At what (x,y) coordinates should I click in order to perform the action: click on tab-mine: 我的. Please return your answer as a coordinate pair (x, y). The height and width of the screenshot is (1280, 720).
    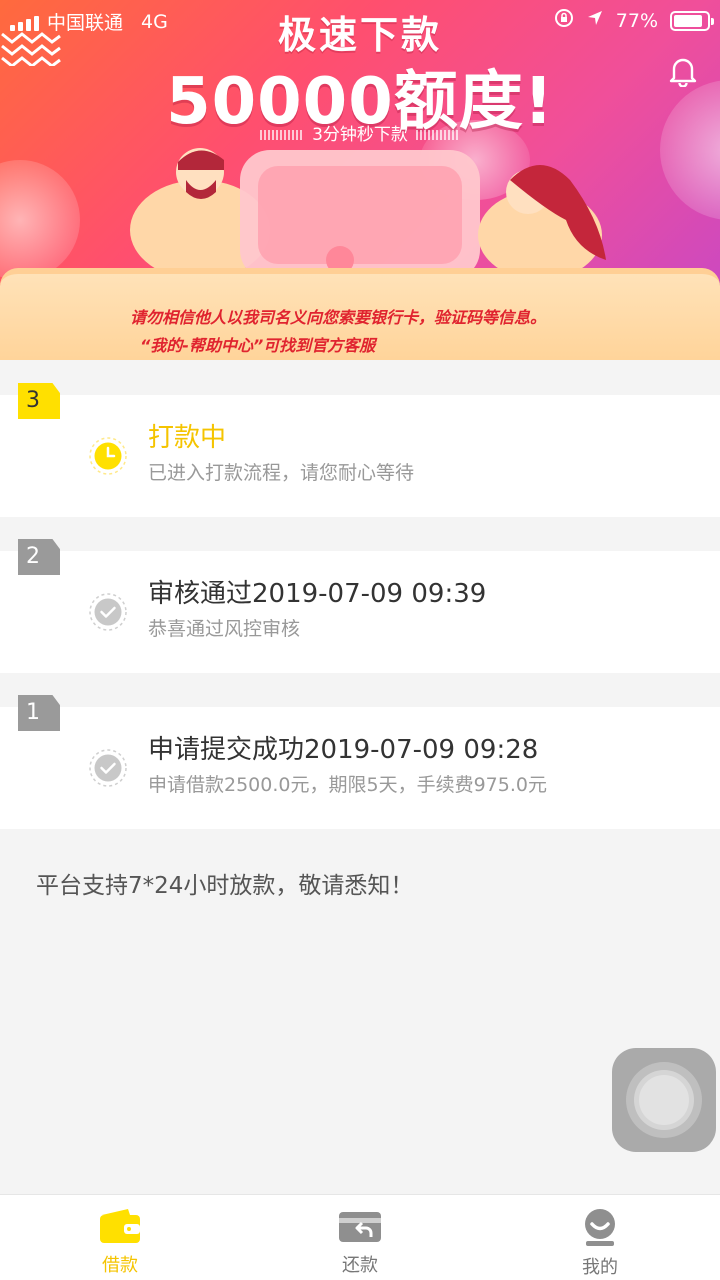
    Looking at the image, I should click on (600, 1237).